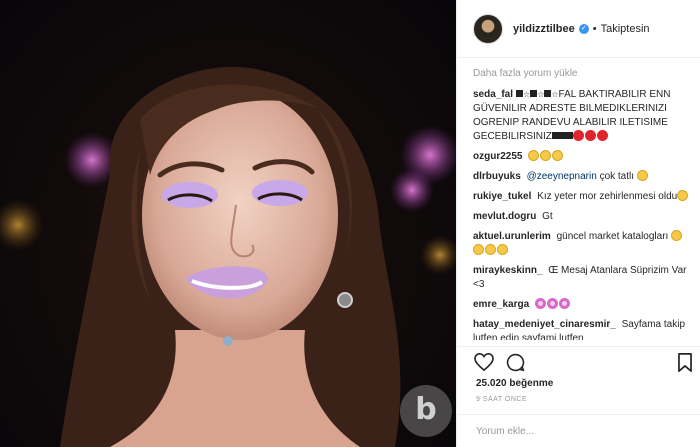 The image size is (700, 447). Describe the element at coordinates (617, 176) in the screenshot. I see `comment-text: çok tatlı` at that location.